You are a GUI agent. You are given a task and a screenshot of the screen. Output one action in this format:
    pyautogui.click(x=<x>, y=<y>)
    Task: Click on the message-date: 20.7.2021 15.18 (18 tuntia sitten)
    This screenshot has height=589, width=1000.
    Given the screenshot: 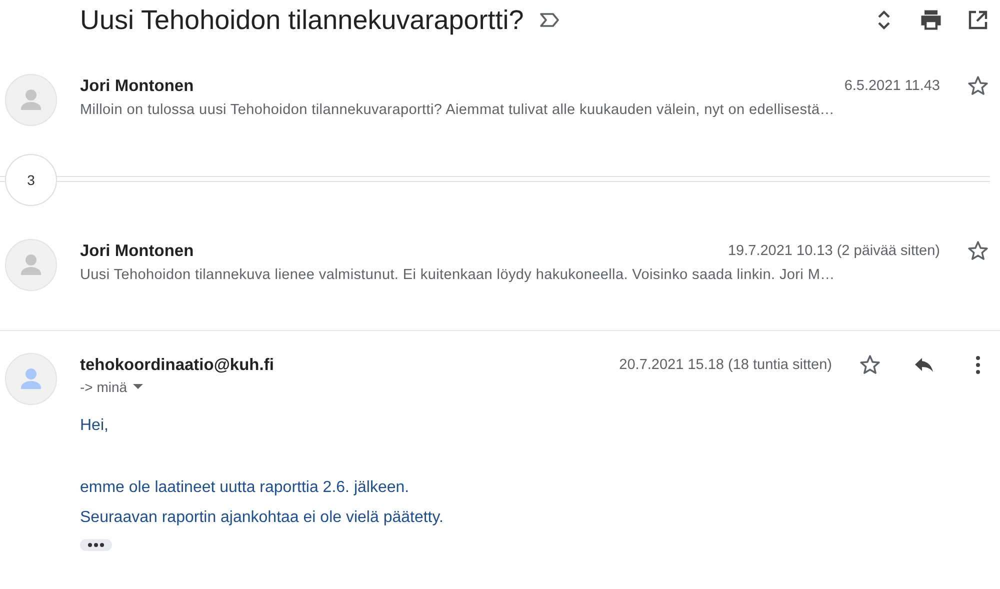 What is the action you would take?
    pyautogui.click(x=725, y=365)
    